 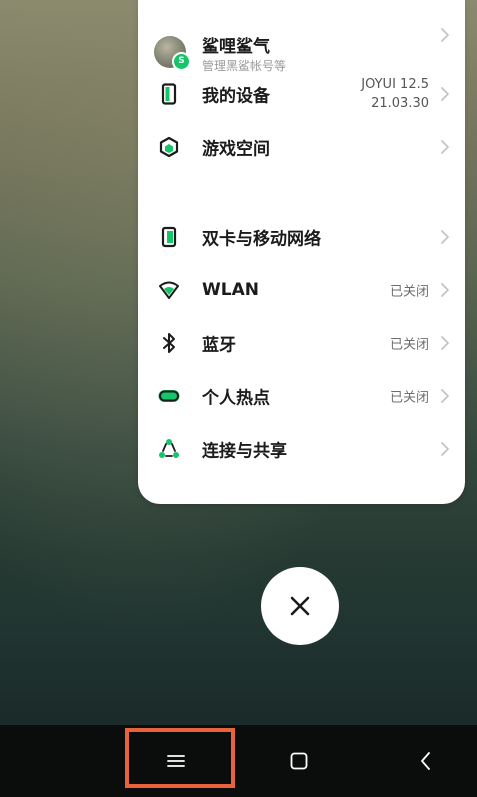 I want to click on home-icon, so click(x=299, y=761).